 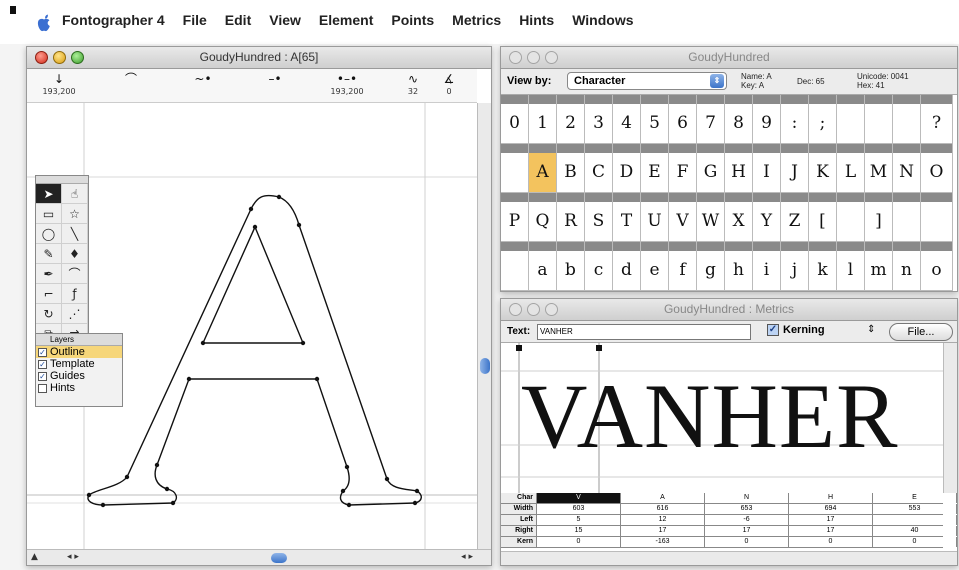 What do you see at coordinates (879, 168) in the screenshot?
I see `character-cell: M` at bounding box center [879, 168].